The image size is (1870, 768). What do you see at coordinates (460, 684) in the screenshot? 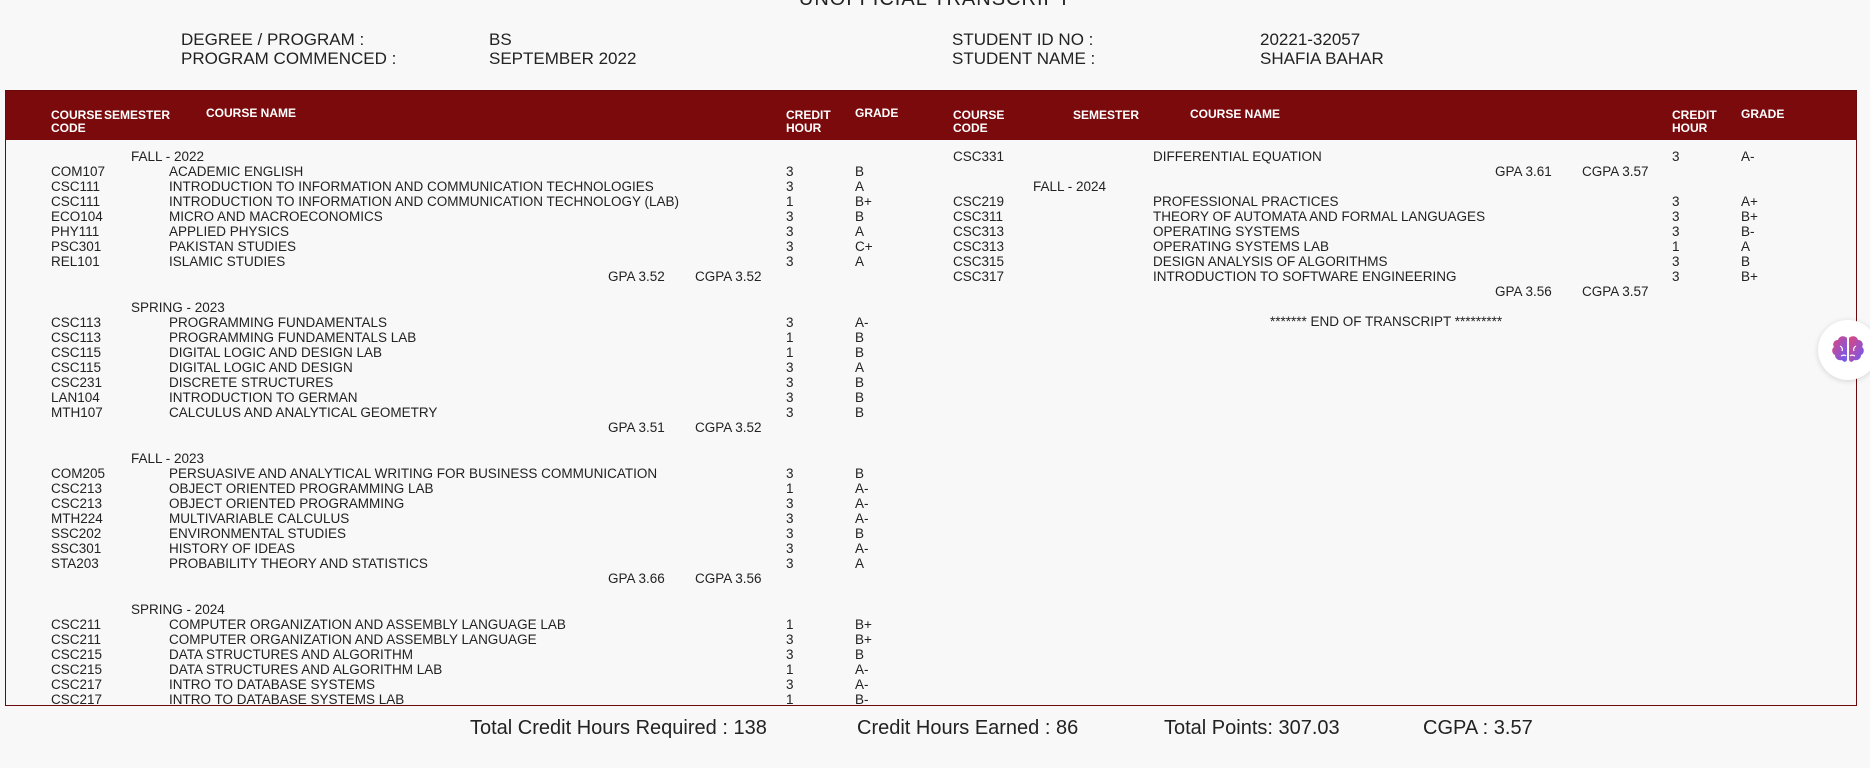
I see `table-row: CSC217 INTRO TO DATABASE SYSTEMS 3 A-` at bounding box center [460, 684].